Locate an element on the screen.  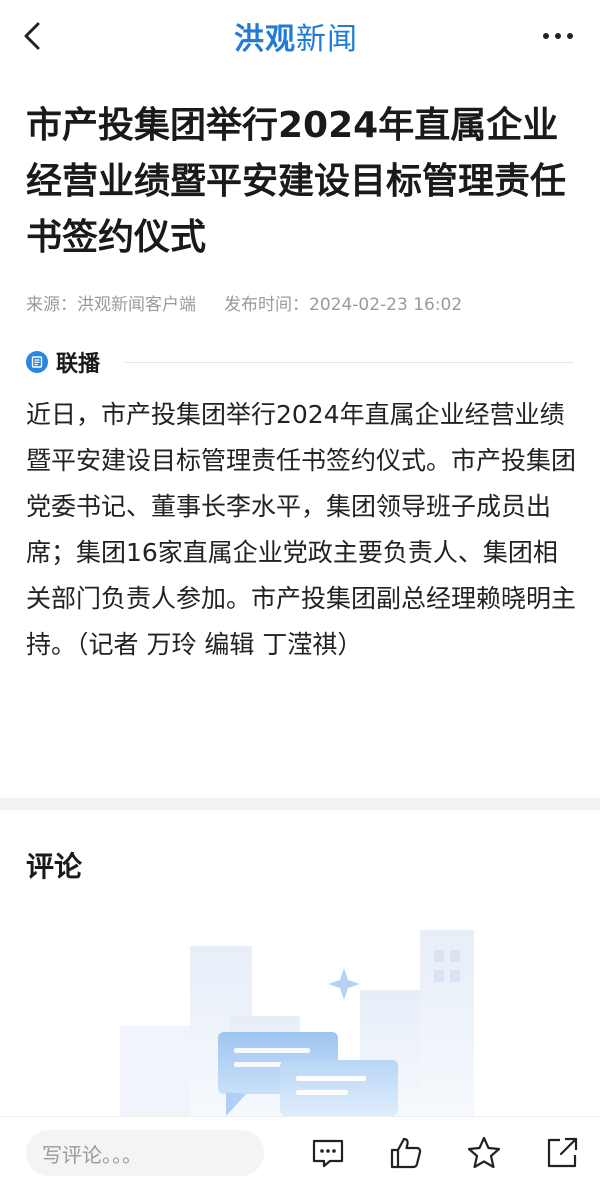
app-logo: 洪观 新闻 is located at coordinates (296, 36).